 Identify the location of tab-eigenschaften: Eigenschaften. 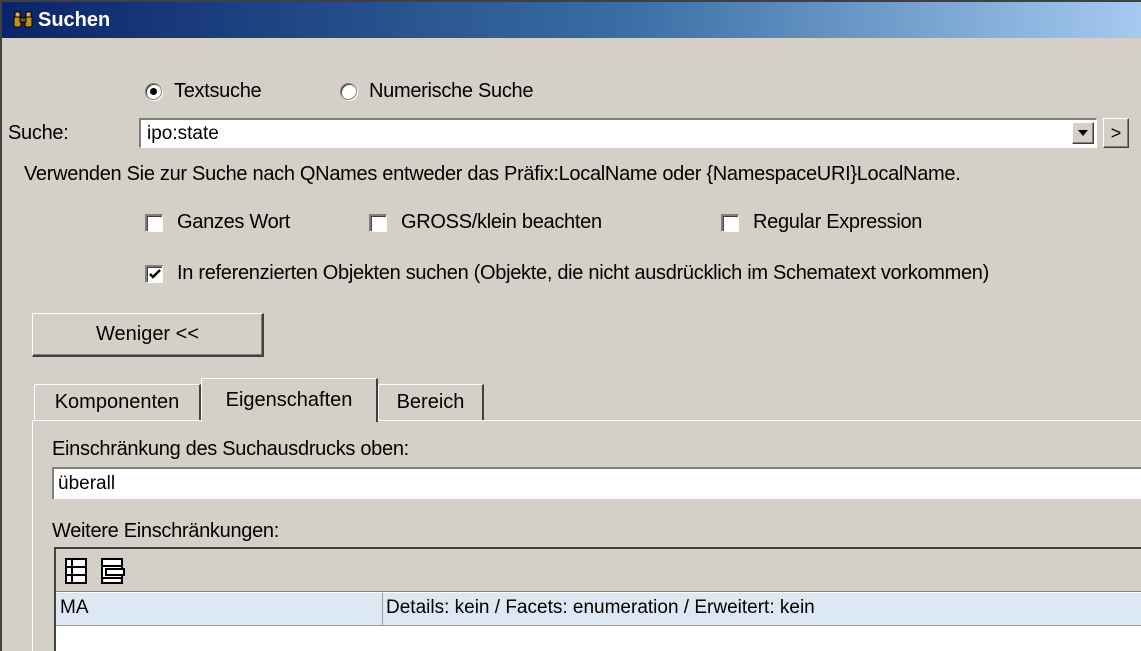
(289, 400).